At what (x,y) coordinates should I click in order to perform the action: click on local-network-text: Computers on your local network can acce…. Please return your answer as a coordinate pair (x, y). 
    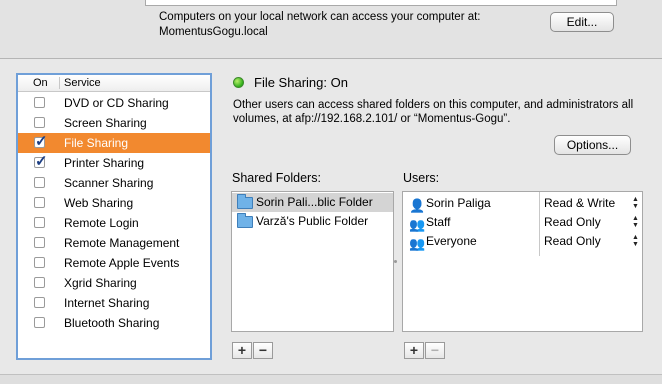
    Looking at the image, I should click on (320, 17).